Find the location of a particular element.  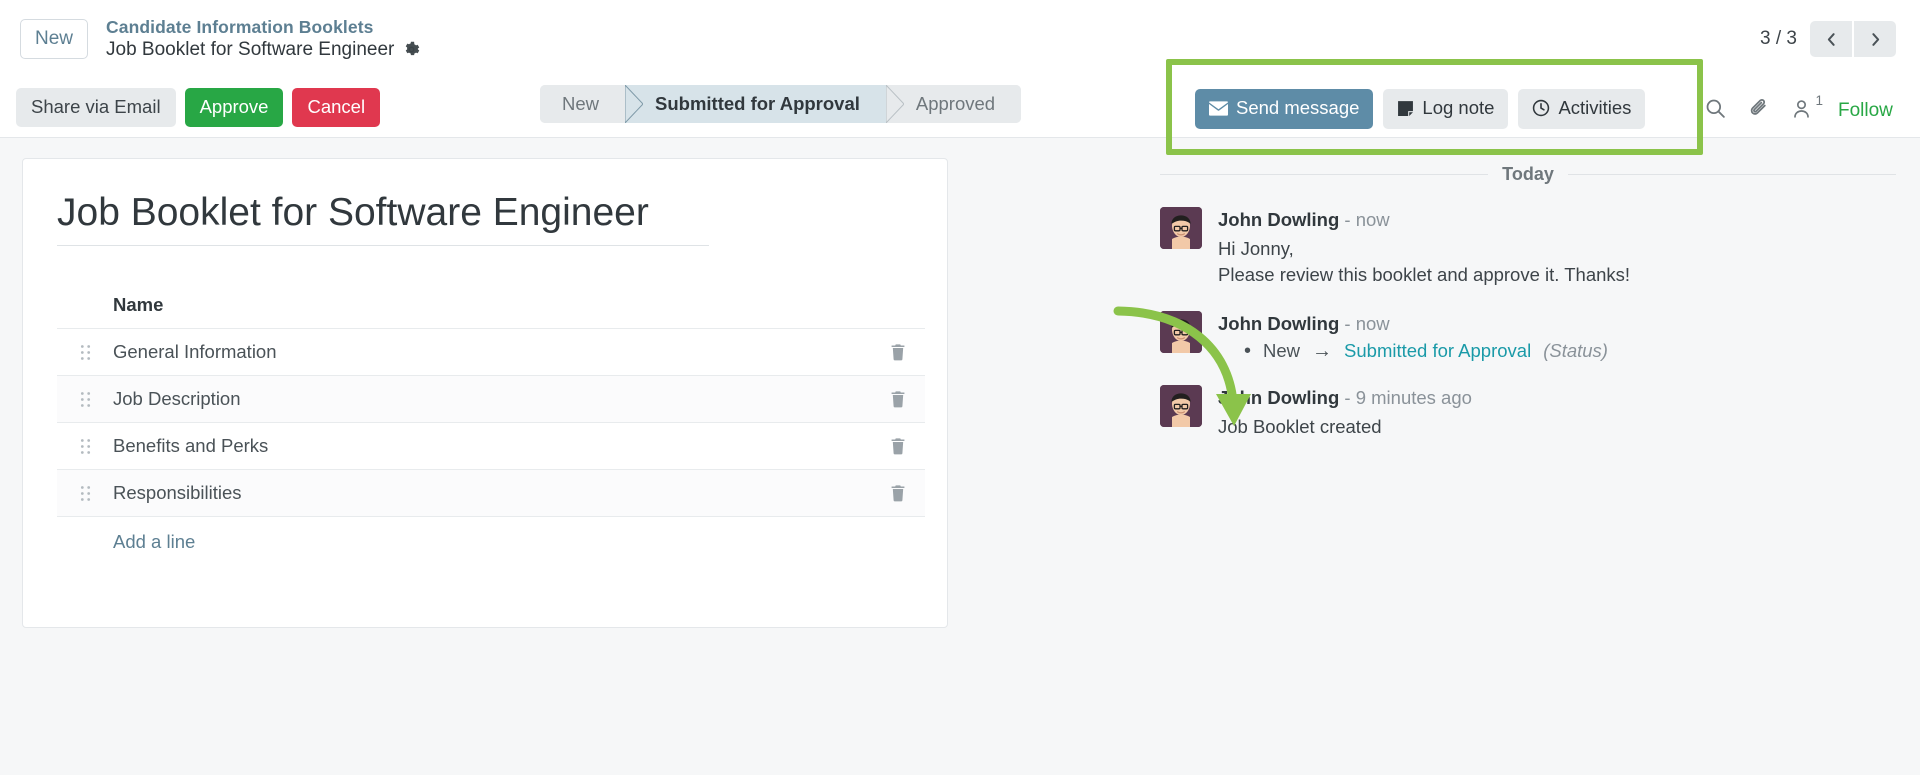

tracking-new-value: Submitted for Approval is located at coordinates (1438, 351).